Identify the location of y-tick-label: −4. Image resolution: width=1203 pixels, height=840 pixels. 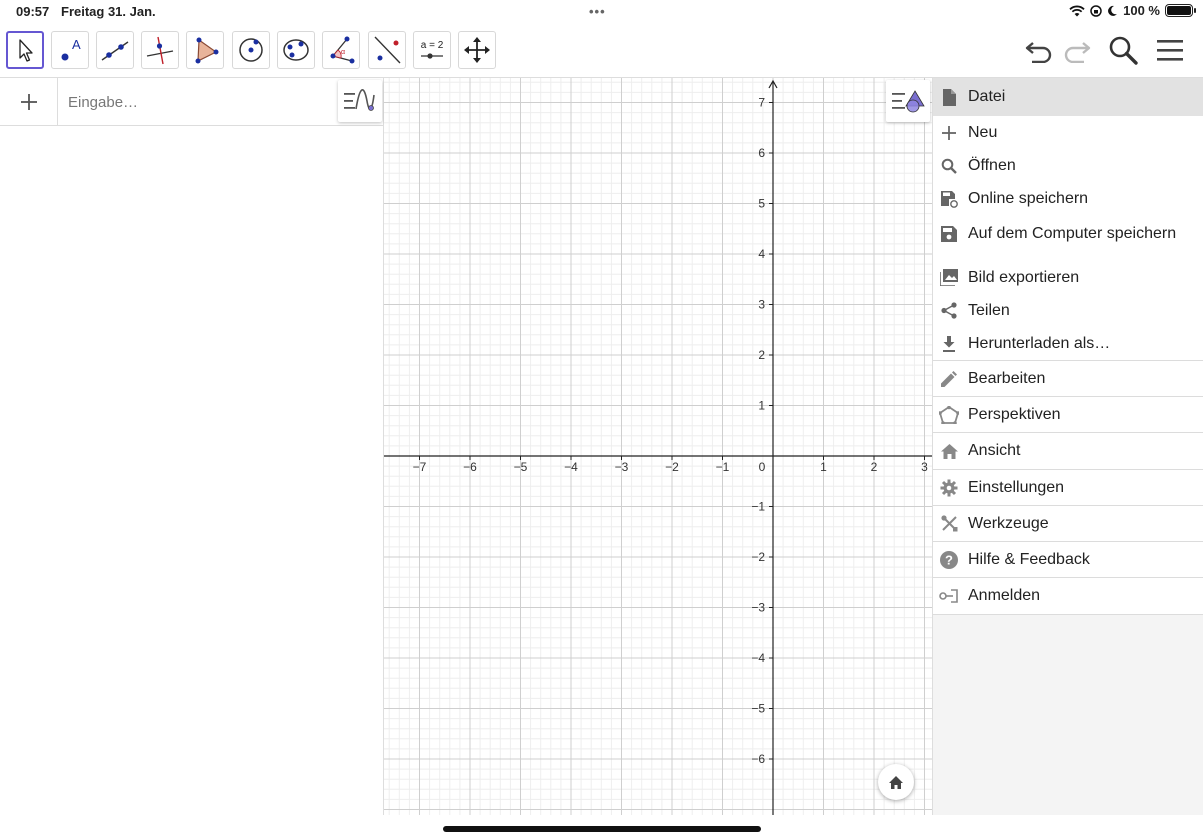
(758, 658).